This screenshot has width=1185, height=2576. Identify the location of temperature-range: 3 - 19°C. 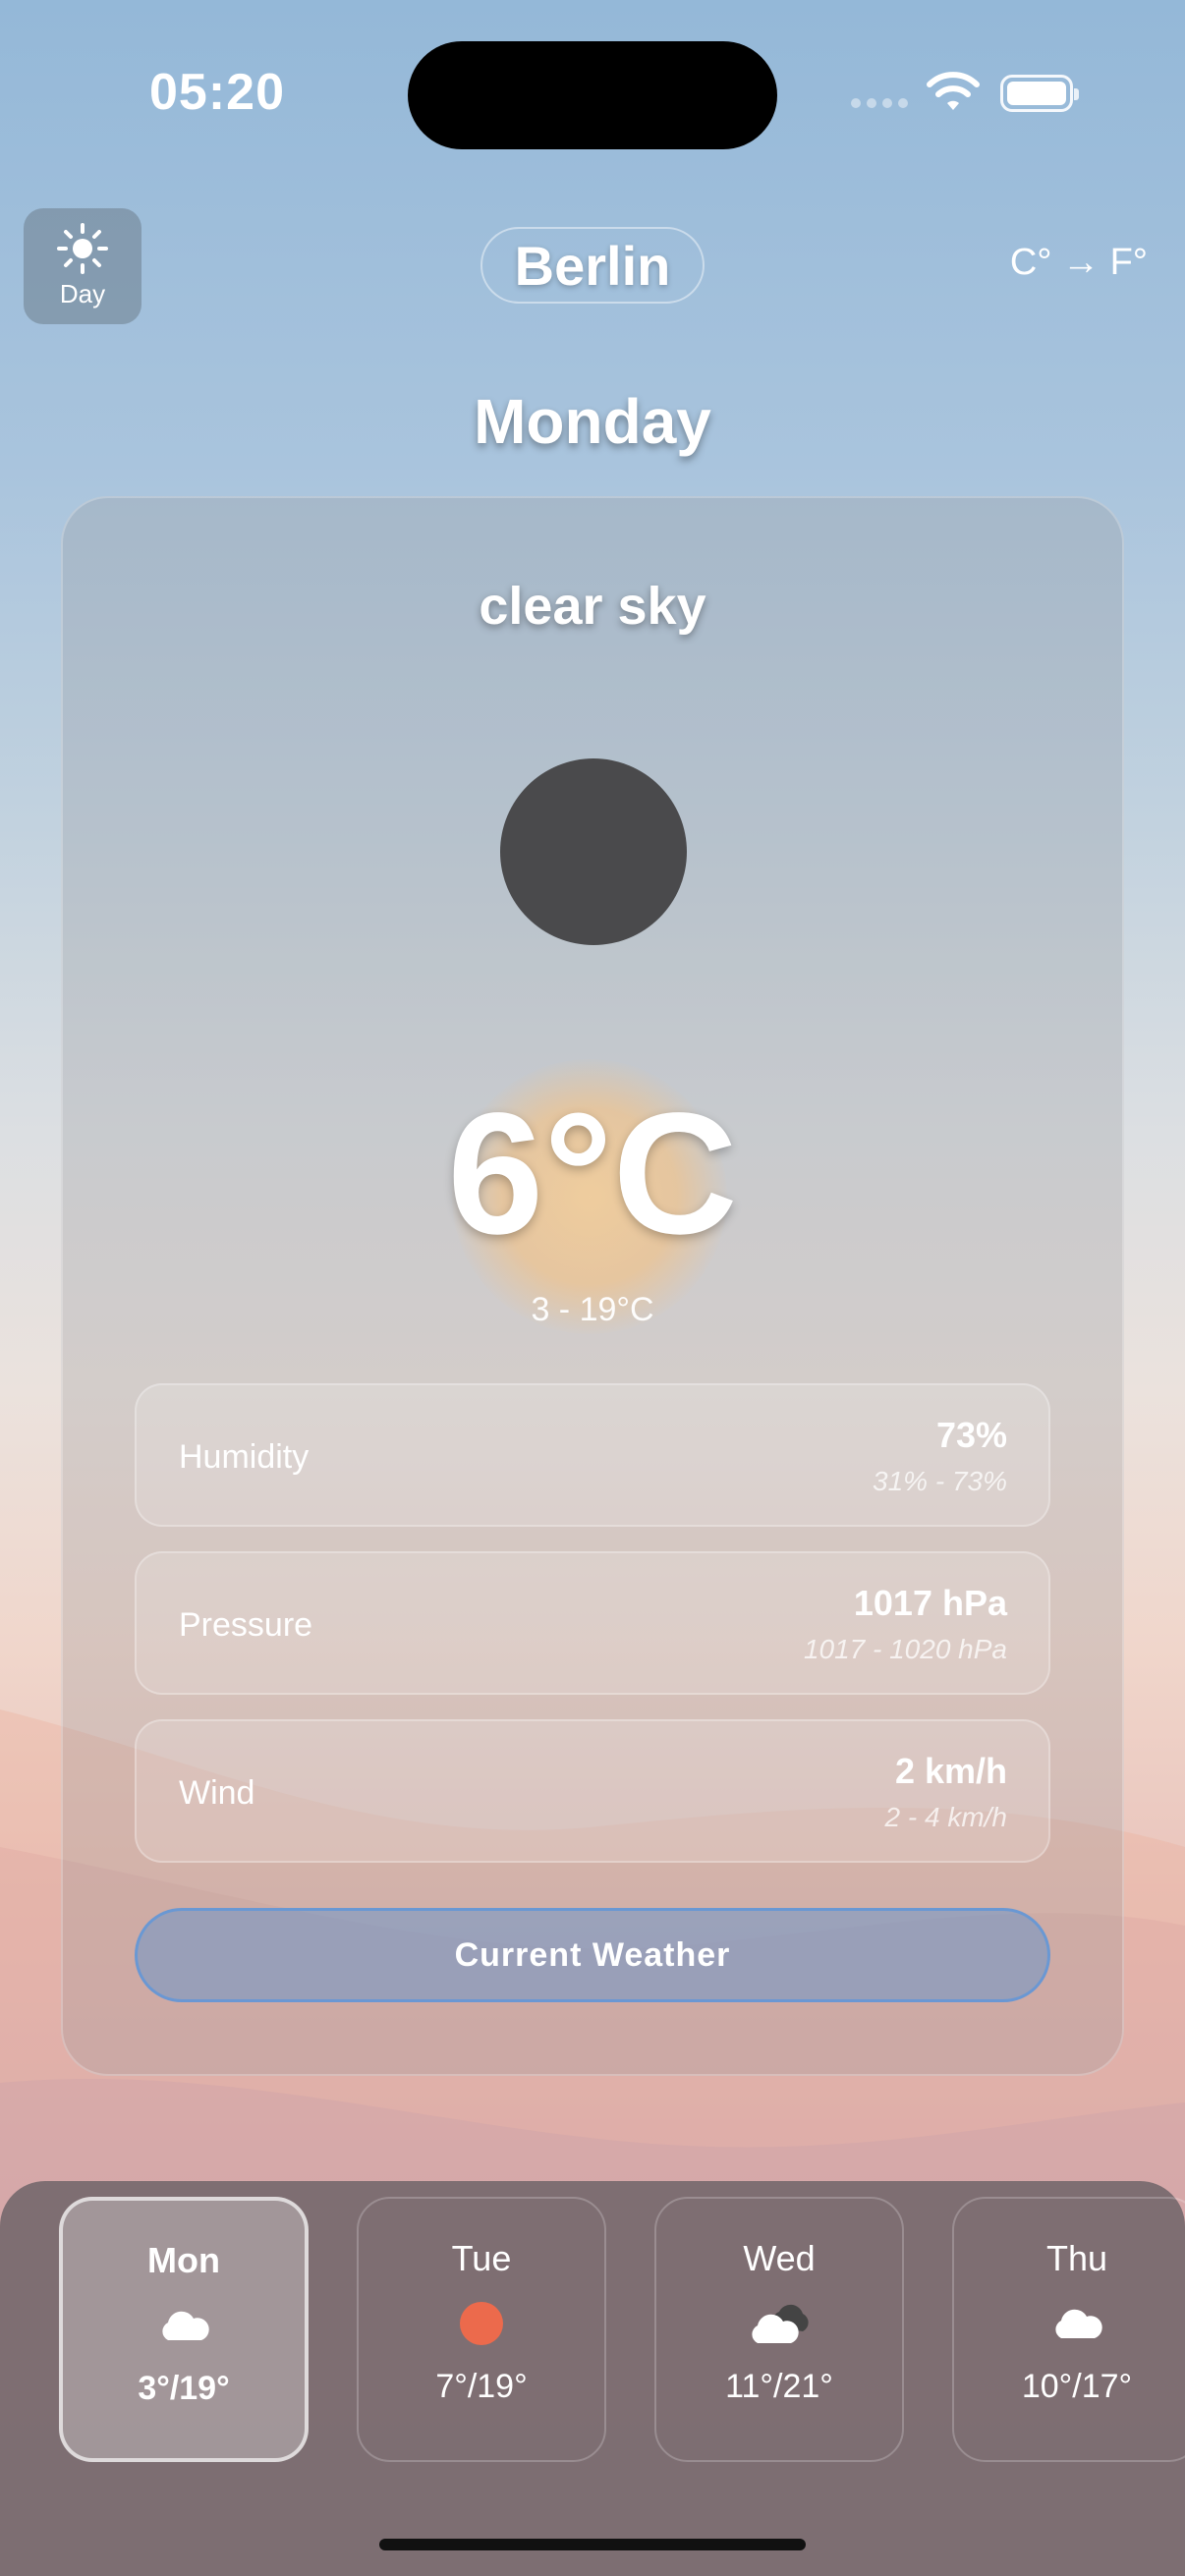
(592, 1309).